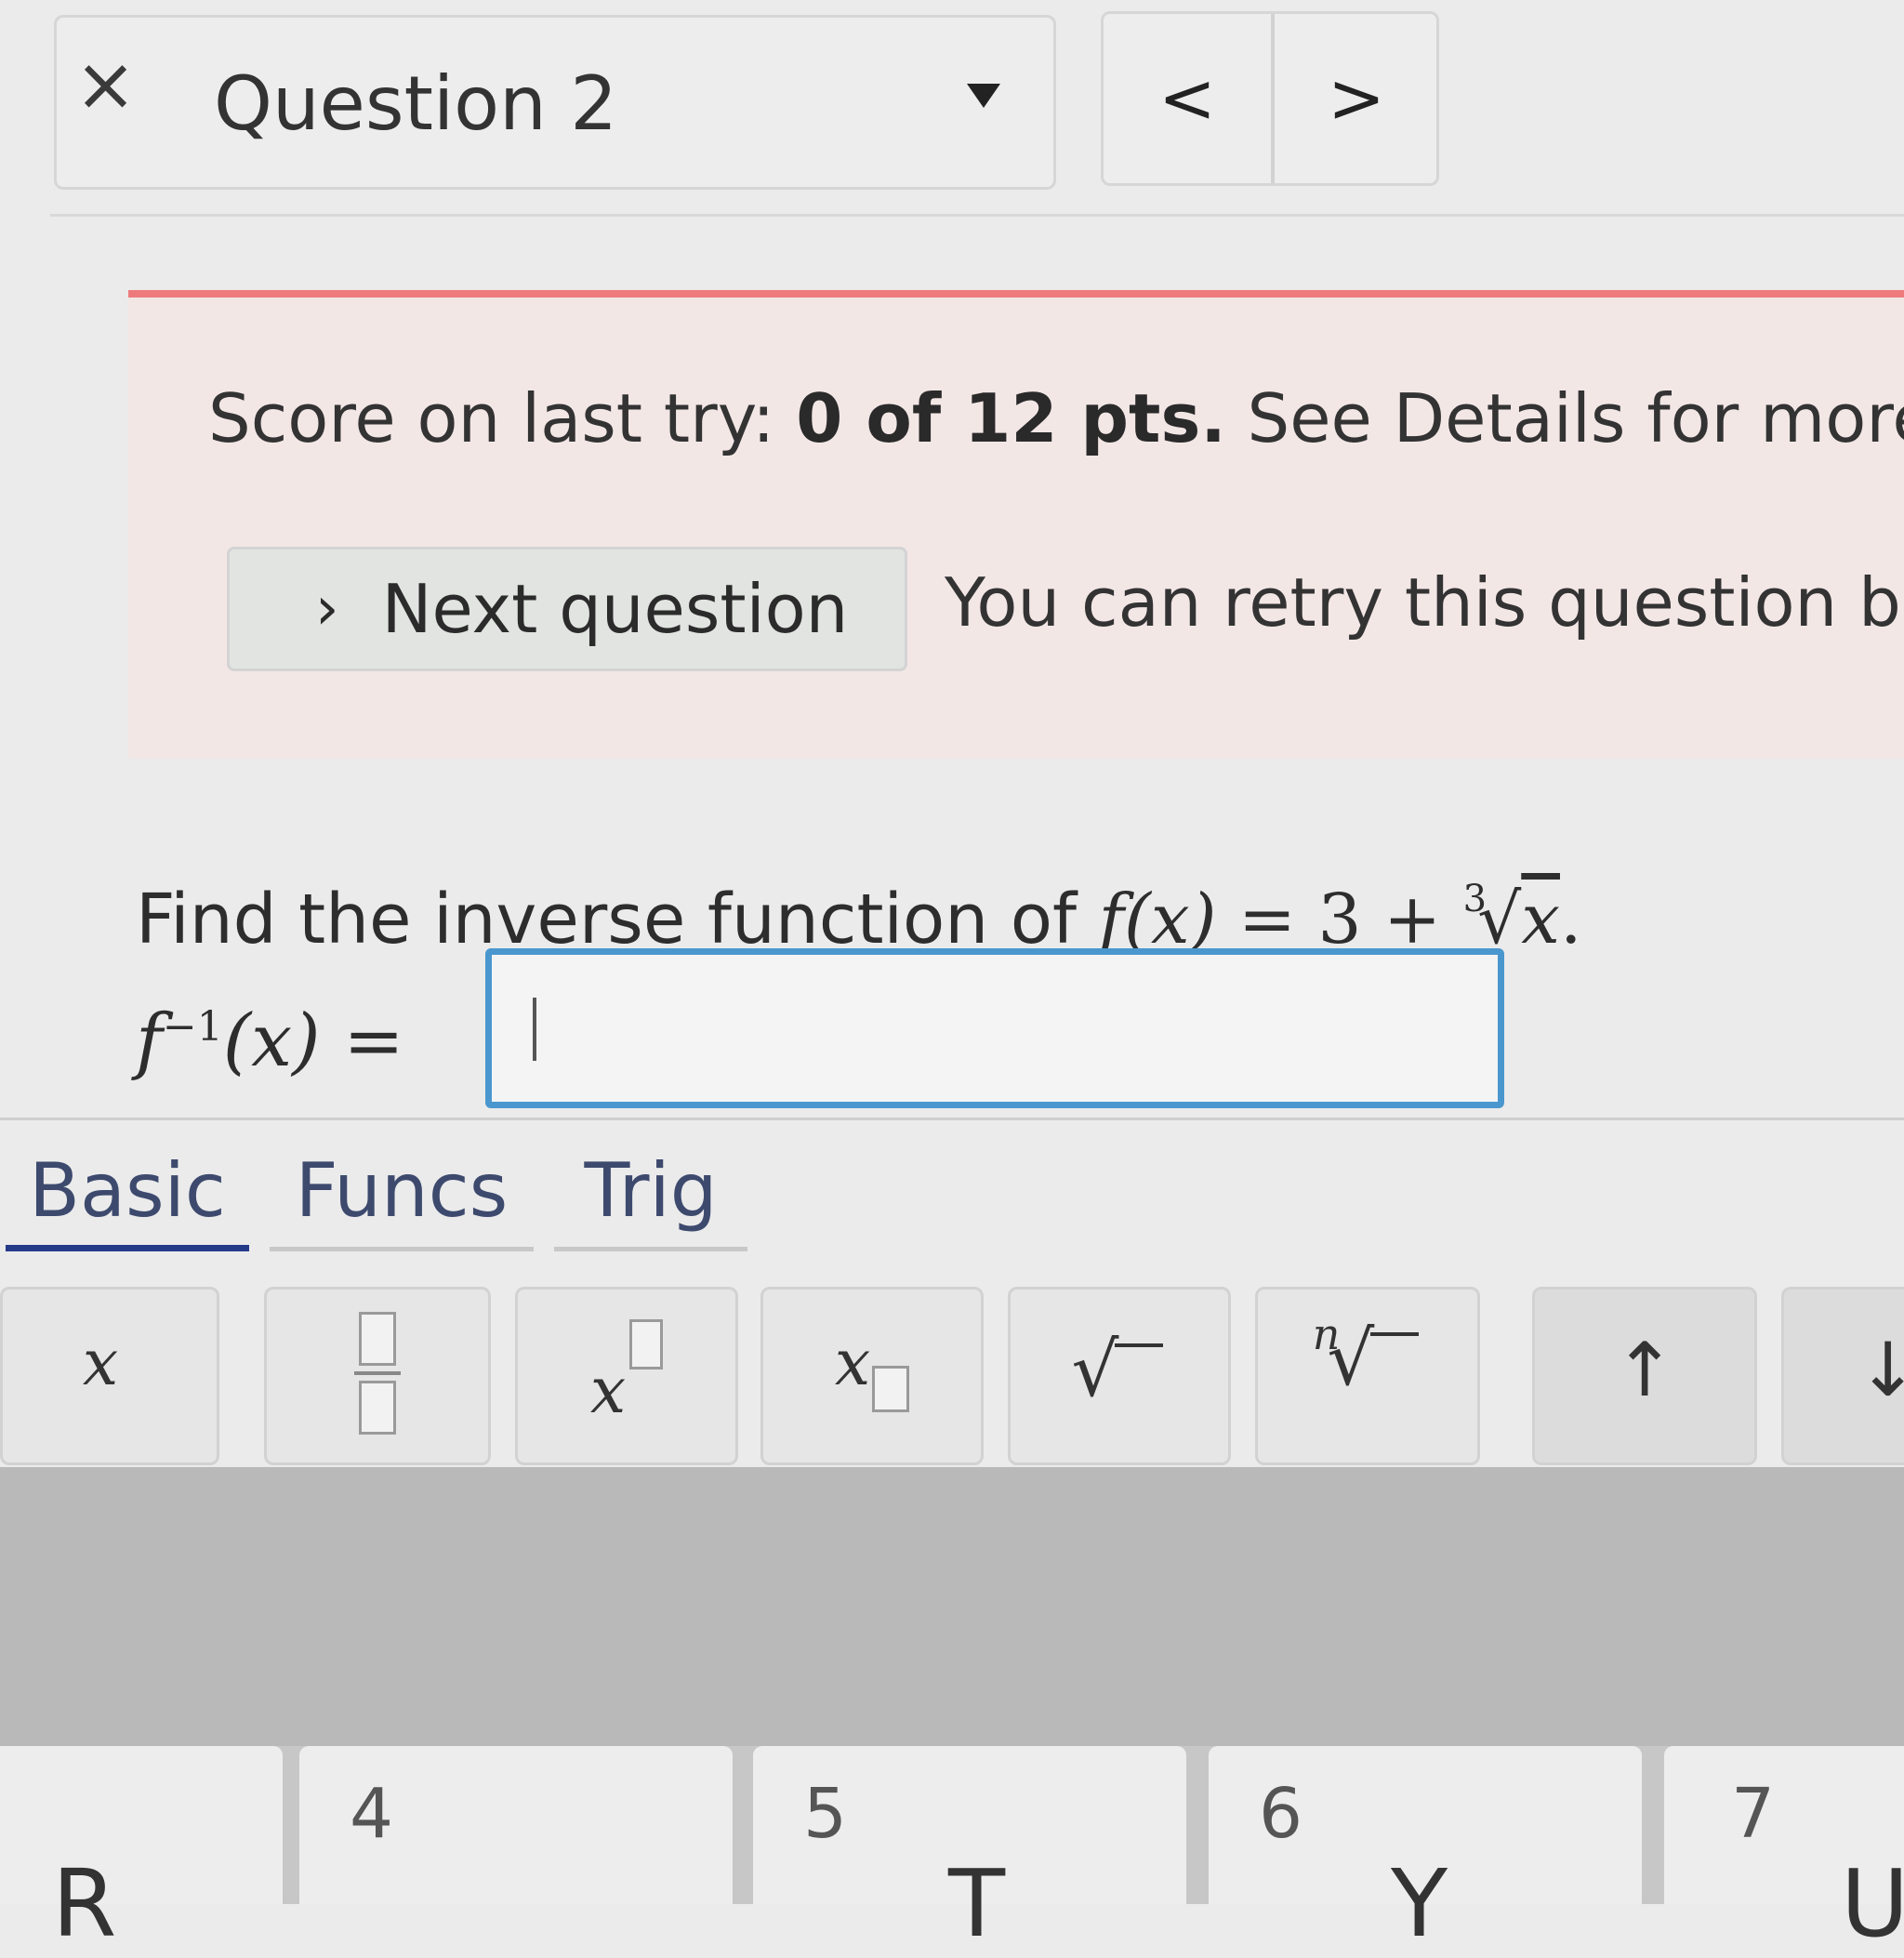  Describe the element at coordinates (608, 1391) in the screenshot. I see `power-base: x` at that location.